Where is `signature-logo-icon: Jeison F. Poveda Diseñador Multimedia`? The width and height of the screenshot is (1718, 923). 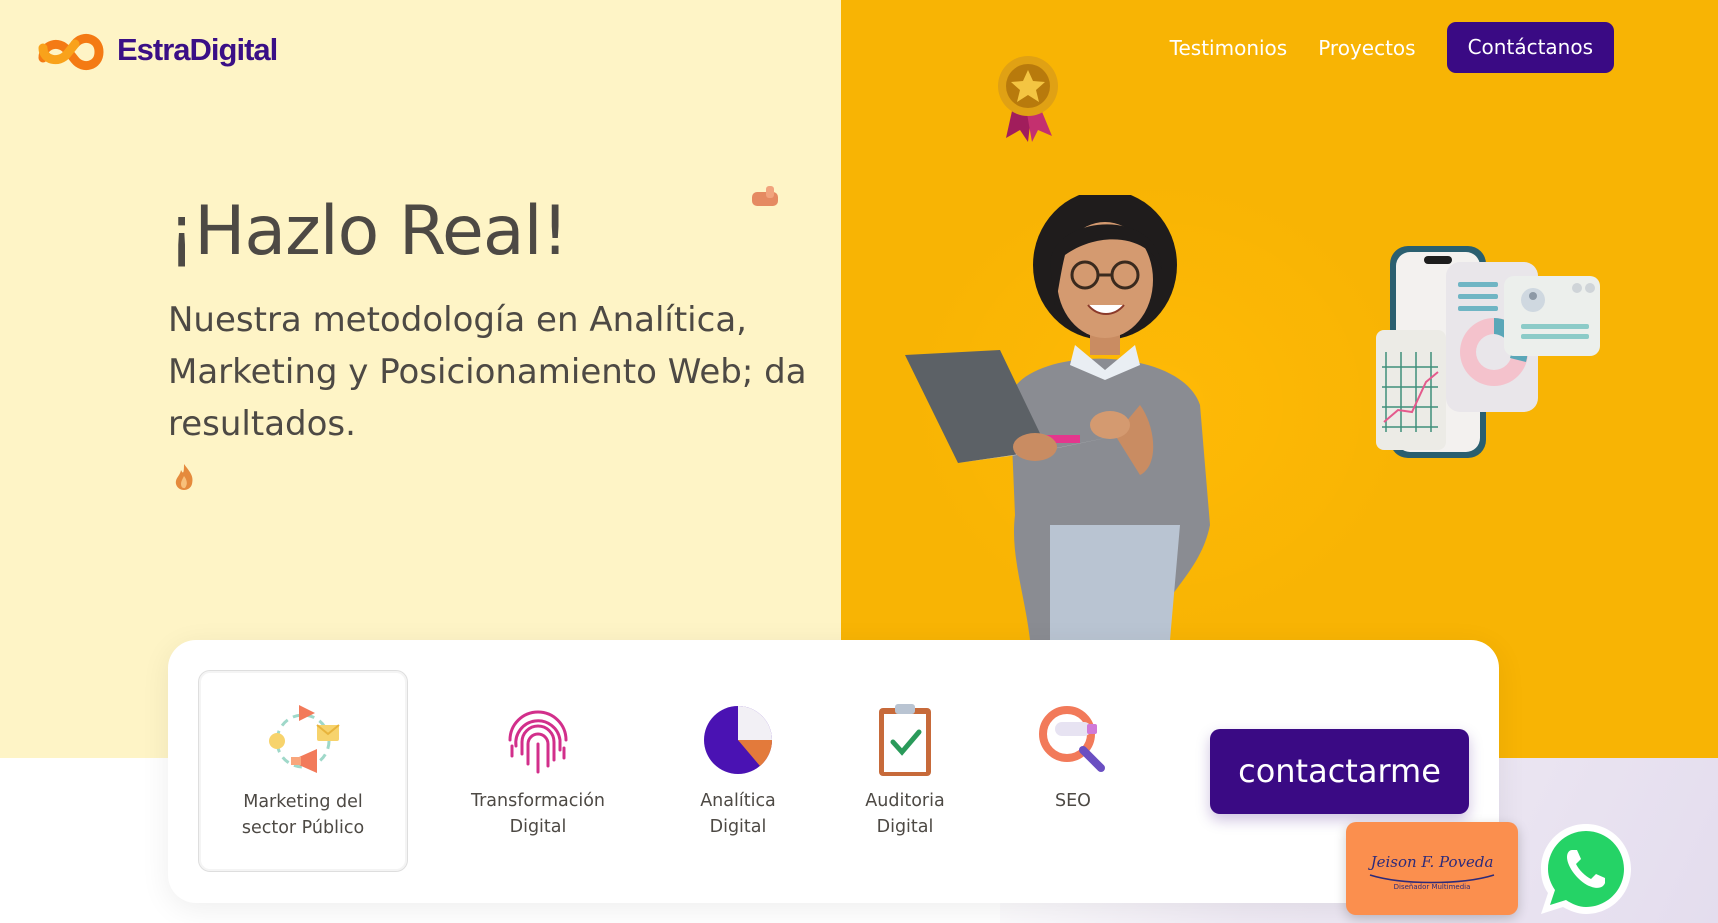
signature-logo-icon: Jeison F. Poveda Diseñador Multimedia is located at coordinates (1431, 872).